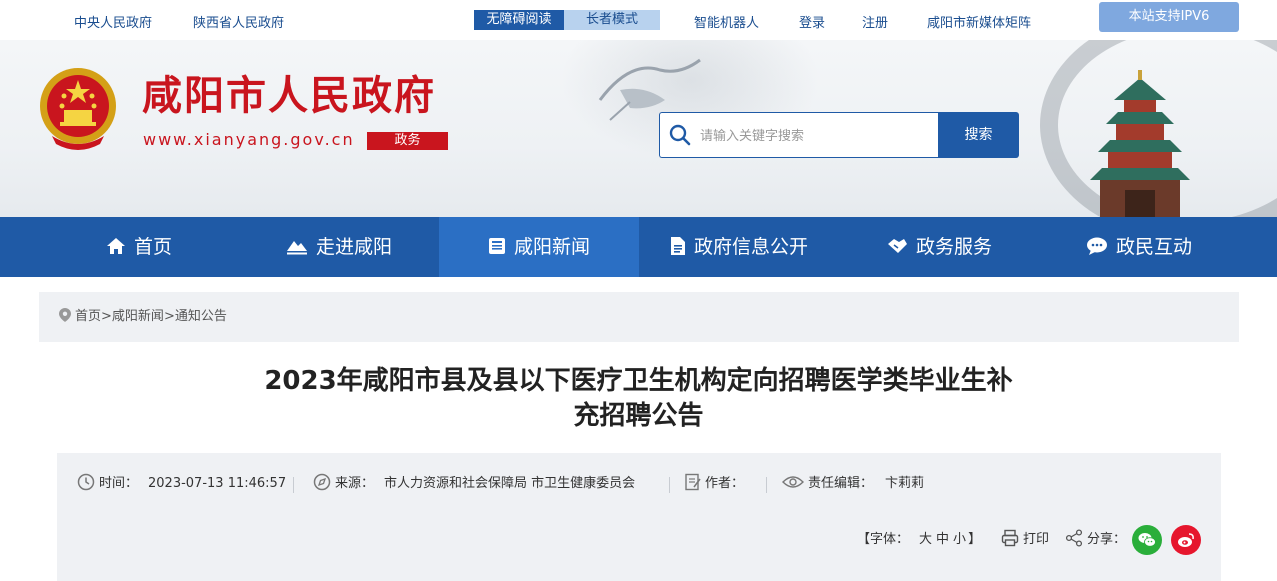  What do you see at coordinates (1153, 247) in the screenshot?
I see `nav-item-label: 政民互动` at bounding box center [1153, 247].